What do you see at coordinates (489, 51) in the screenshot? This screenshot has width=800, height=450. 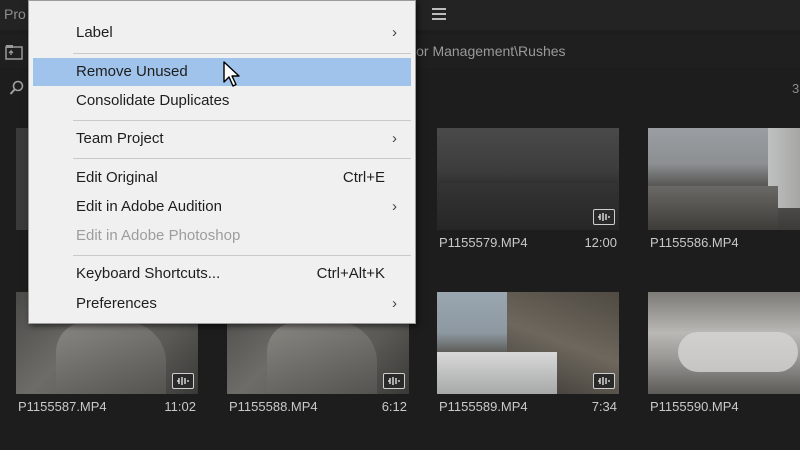 I see `bin-path: lor Management\Rushes` at bounding box center [489, 51].